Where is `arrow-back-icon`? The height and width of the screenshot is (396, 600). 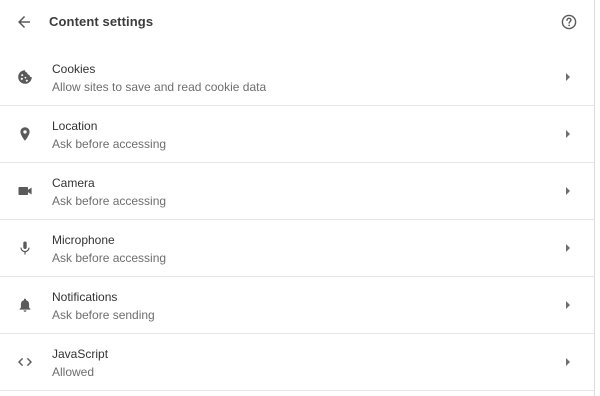 arrow-back-icon is located at coordinates (24, 22).